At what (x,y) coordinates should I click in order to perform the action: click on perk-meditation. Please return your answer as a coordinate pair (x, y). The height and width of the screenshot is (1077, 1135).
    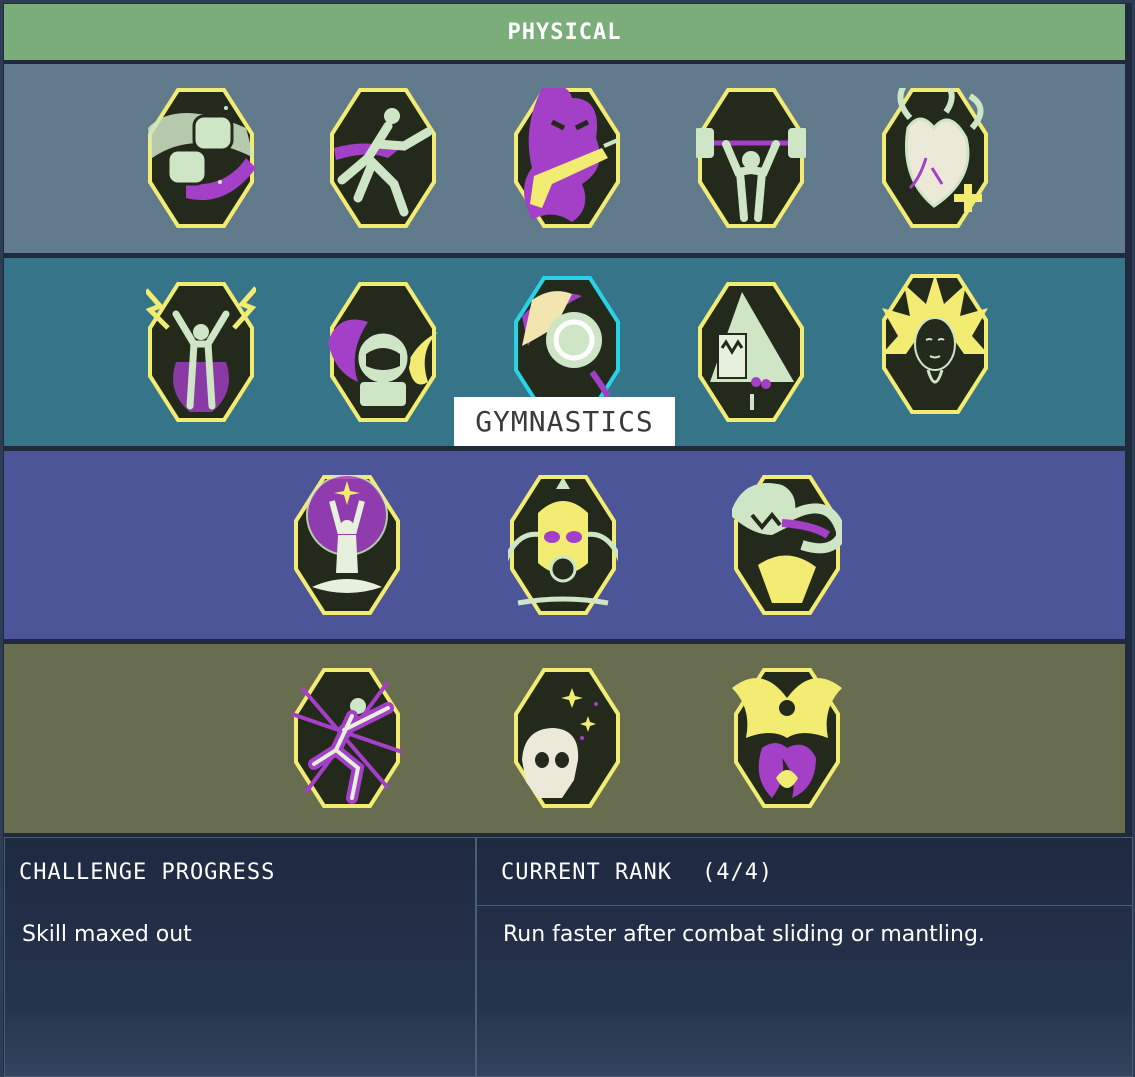
    Looking at the image, I should click on (347, 545).